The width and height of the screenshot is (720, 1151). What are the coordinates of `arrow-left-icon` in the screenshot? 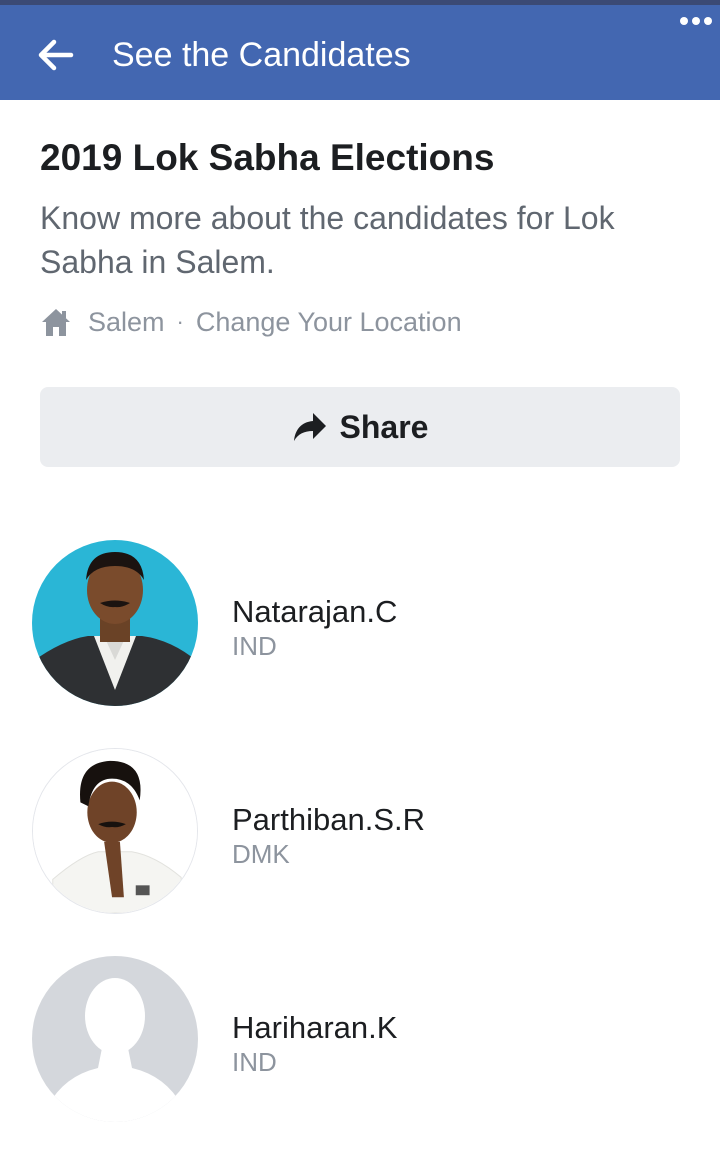 It's located at (56, 55).